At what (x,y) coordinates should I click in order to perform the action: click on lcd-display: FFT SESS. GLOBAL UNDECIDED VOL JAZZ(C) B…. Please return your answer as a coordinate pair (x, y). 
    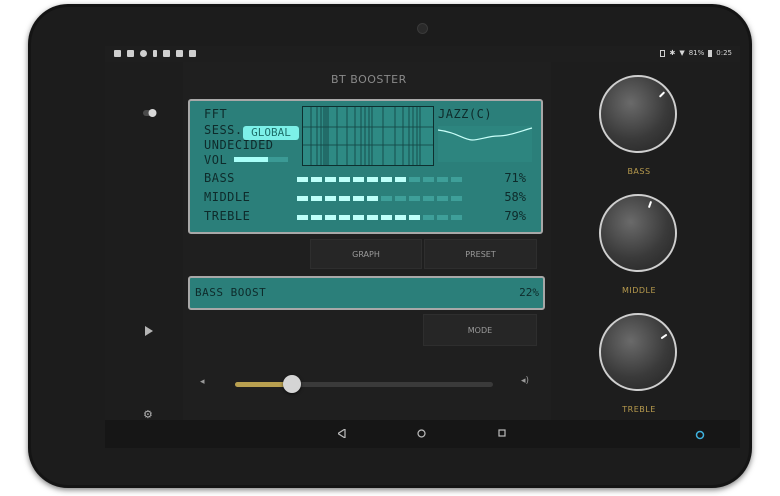
    Looking at the image, I should click on (365, 166).